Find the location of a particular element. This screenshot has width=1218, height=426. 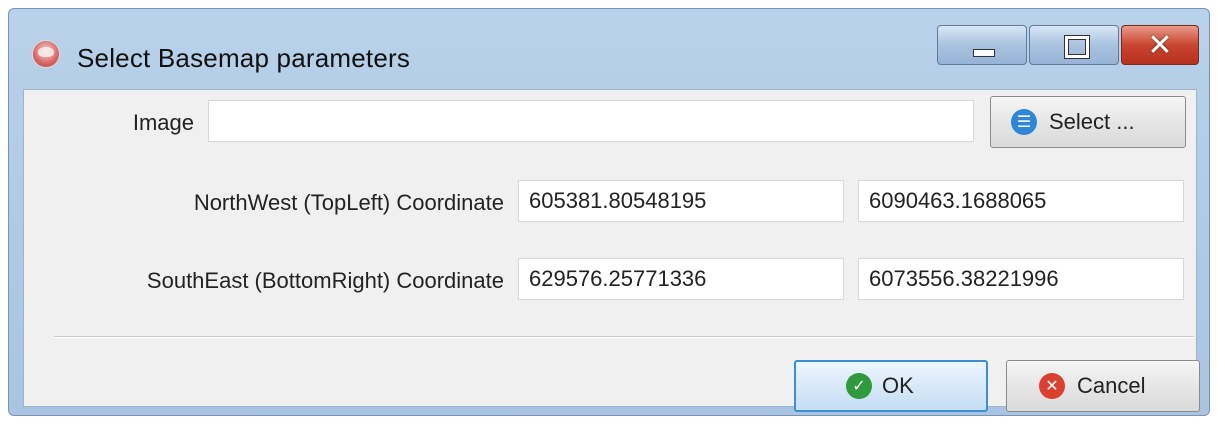

northwest-label: NorthWest (TopLeft) Coordinate is located at coordinates (348, 202).